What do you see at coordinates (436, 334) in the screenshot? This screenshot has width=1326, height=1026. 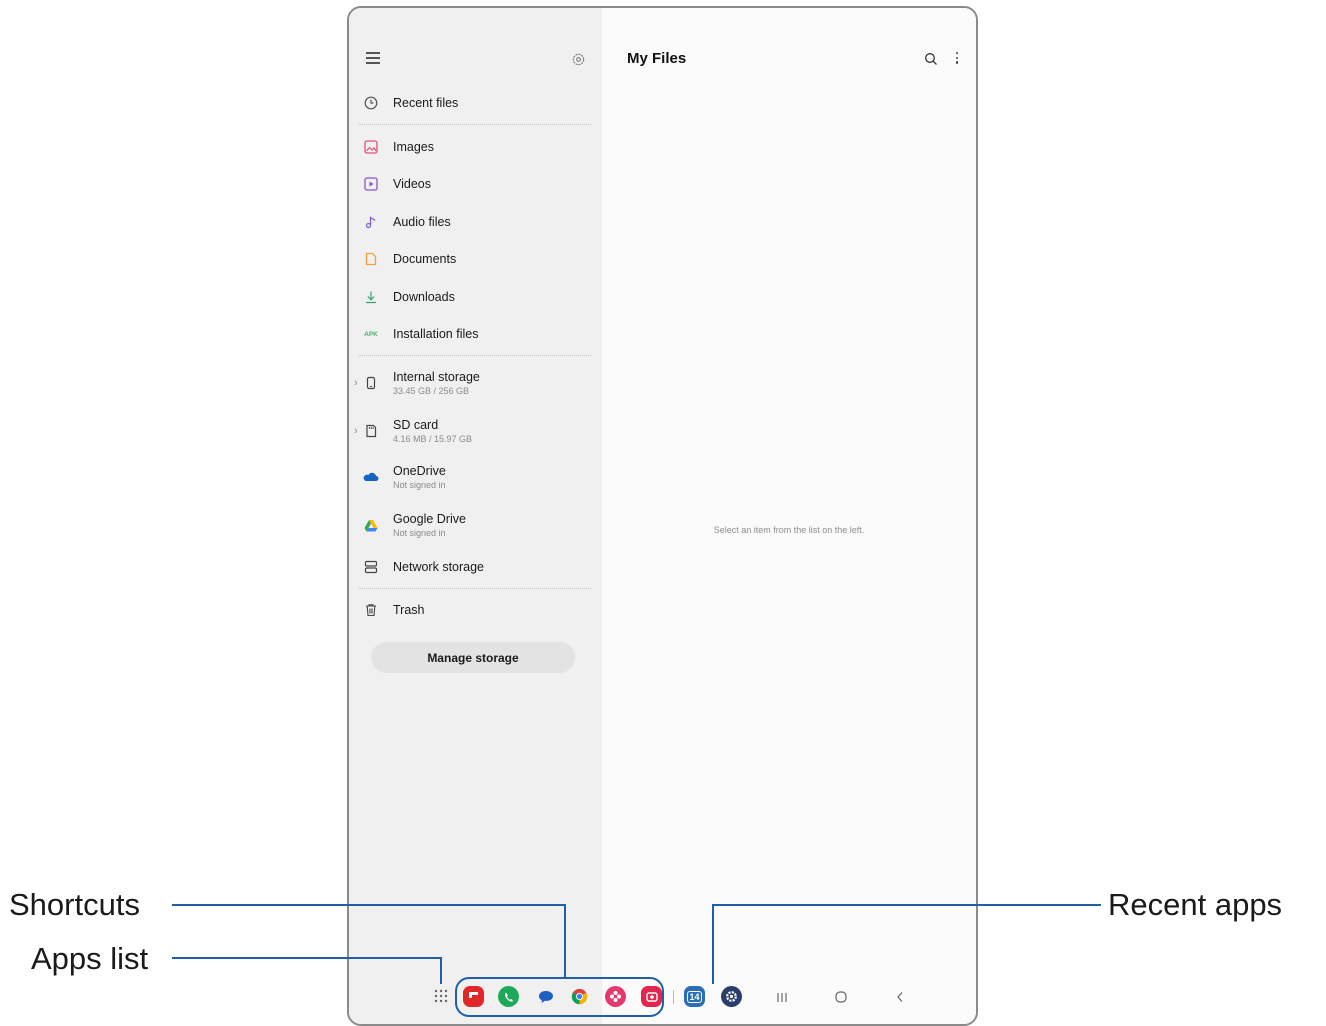 I see `sidebar-item-label: Installation files` at bounding box center [436, 334].